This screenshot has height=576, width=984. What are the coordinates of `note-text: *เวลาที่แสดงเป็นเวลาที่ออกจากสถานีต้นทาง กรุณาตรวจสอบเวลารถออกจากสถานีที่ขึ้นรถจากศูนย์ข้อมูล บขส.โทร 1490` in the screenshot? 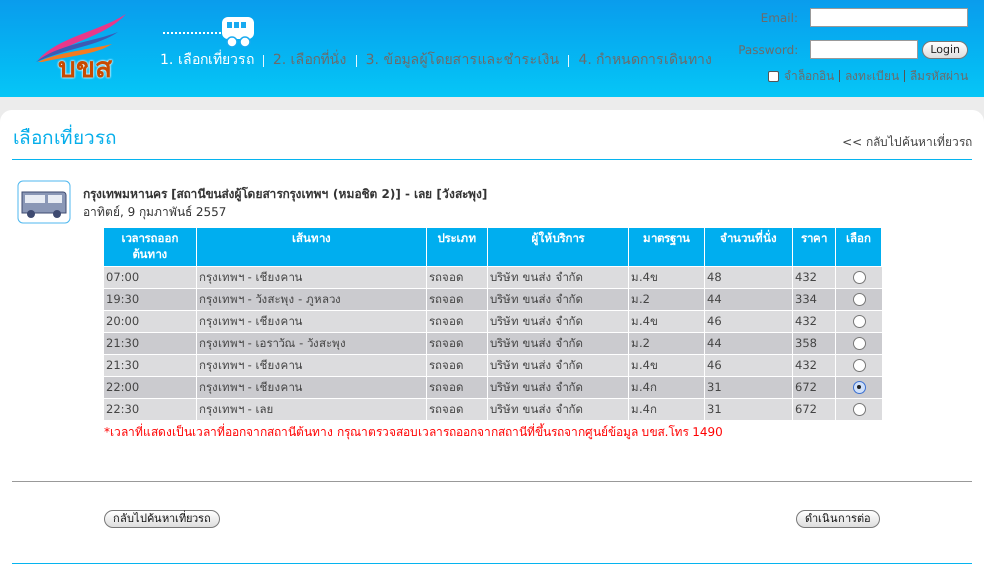 It's located at (414, 431).